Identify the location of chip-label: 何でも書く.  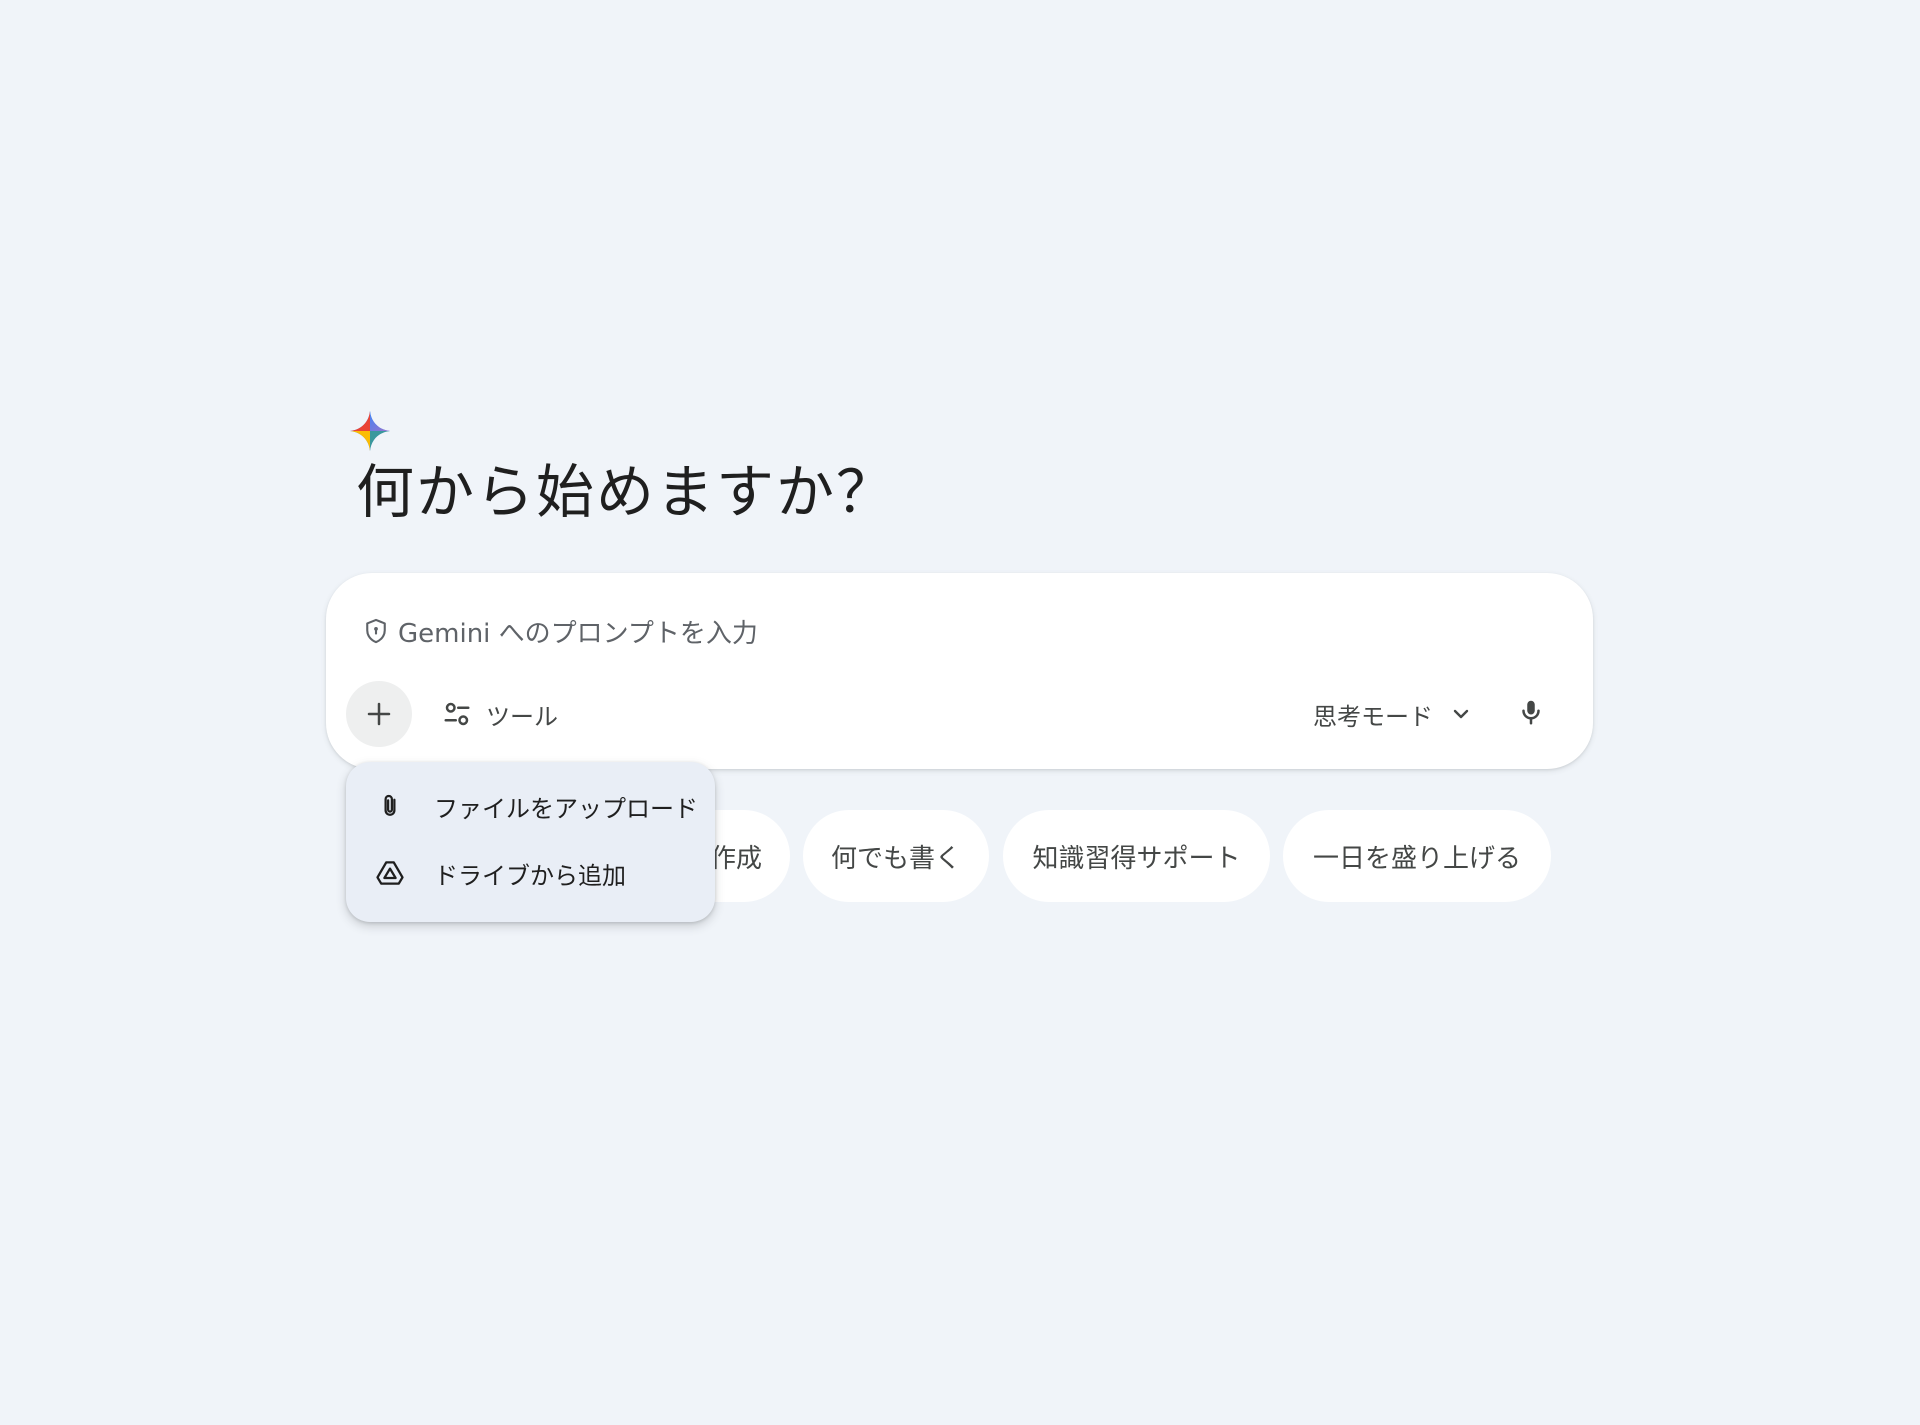
(895, 858).